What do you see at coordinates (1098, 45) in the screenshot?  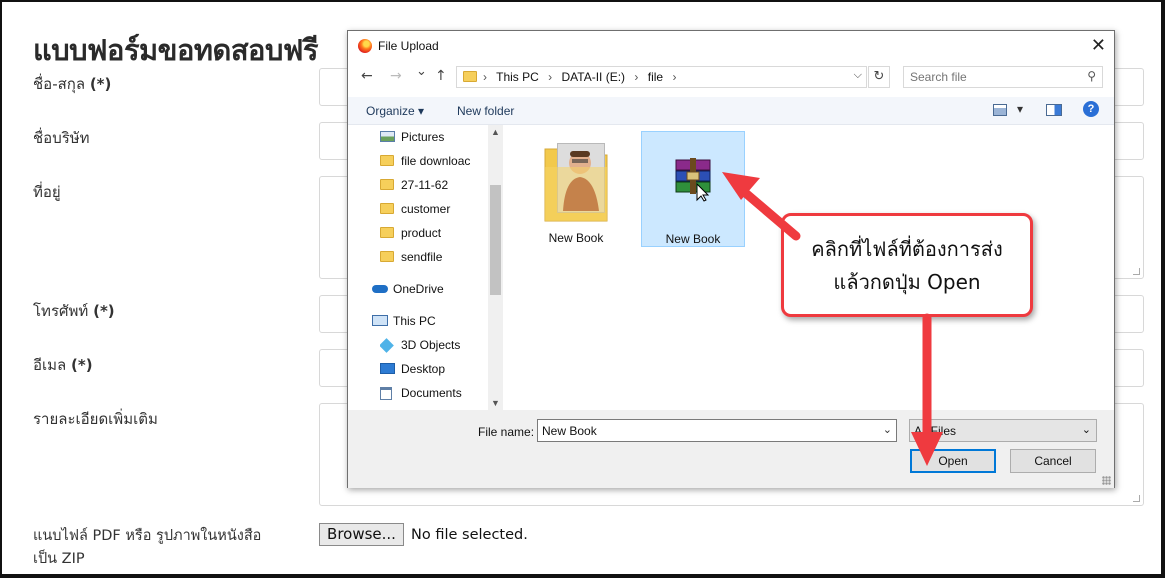 I see `close-icon: ✕` at bounding box center [1098, 45].